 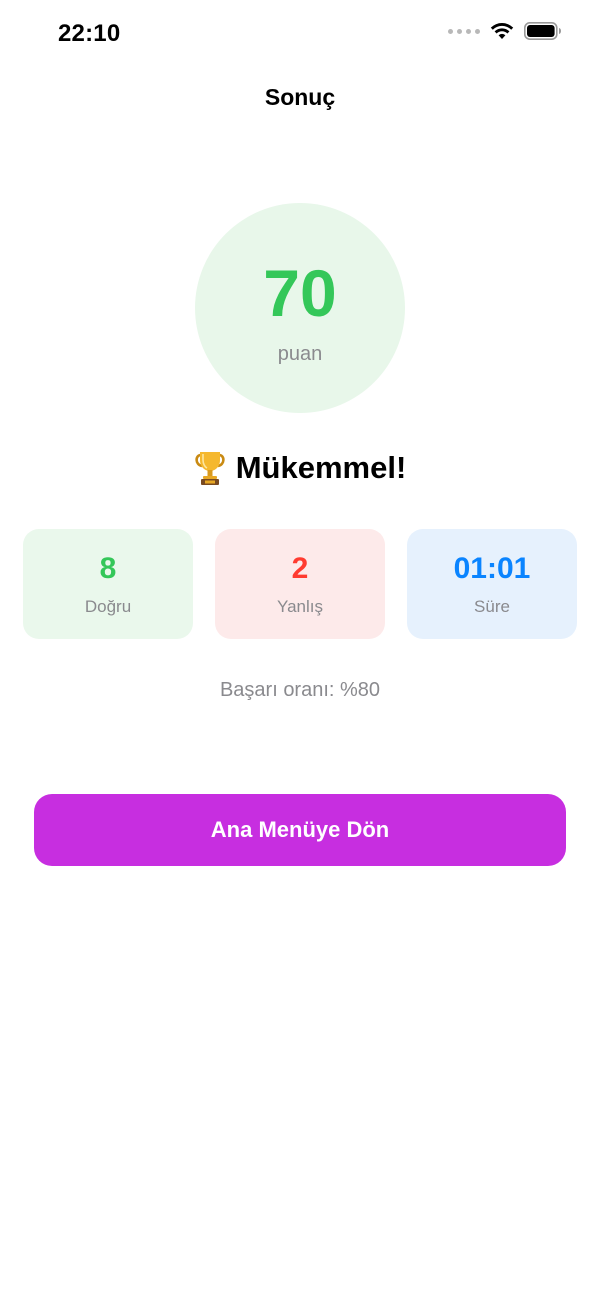 I want to click on score-circle: 70 puan, so click(x=300, y=308).